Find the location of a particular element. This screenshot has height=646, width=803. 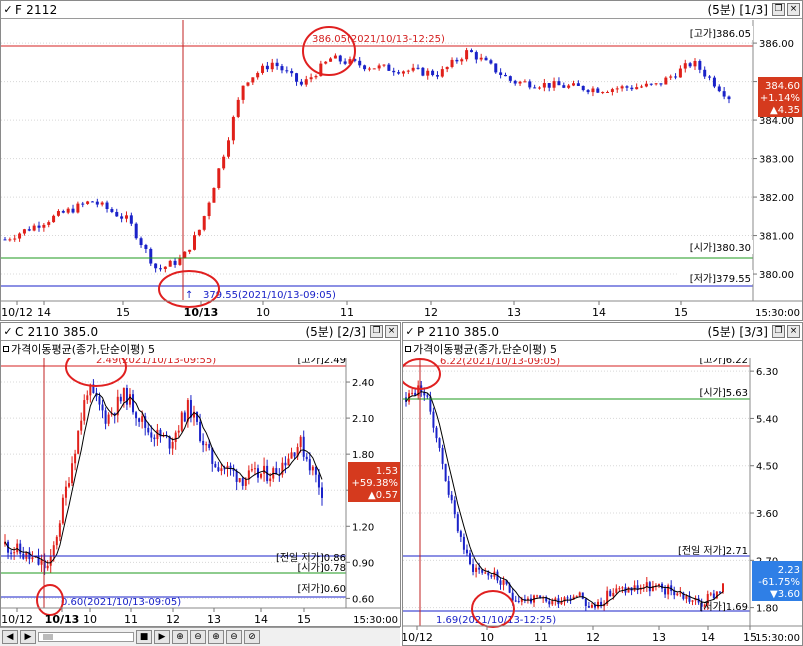

high-label: [고가]386.05 is located at coordinates (720, 34).